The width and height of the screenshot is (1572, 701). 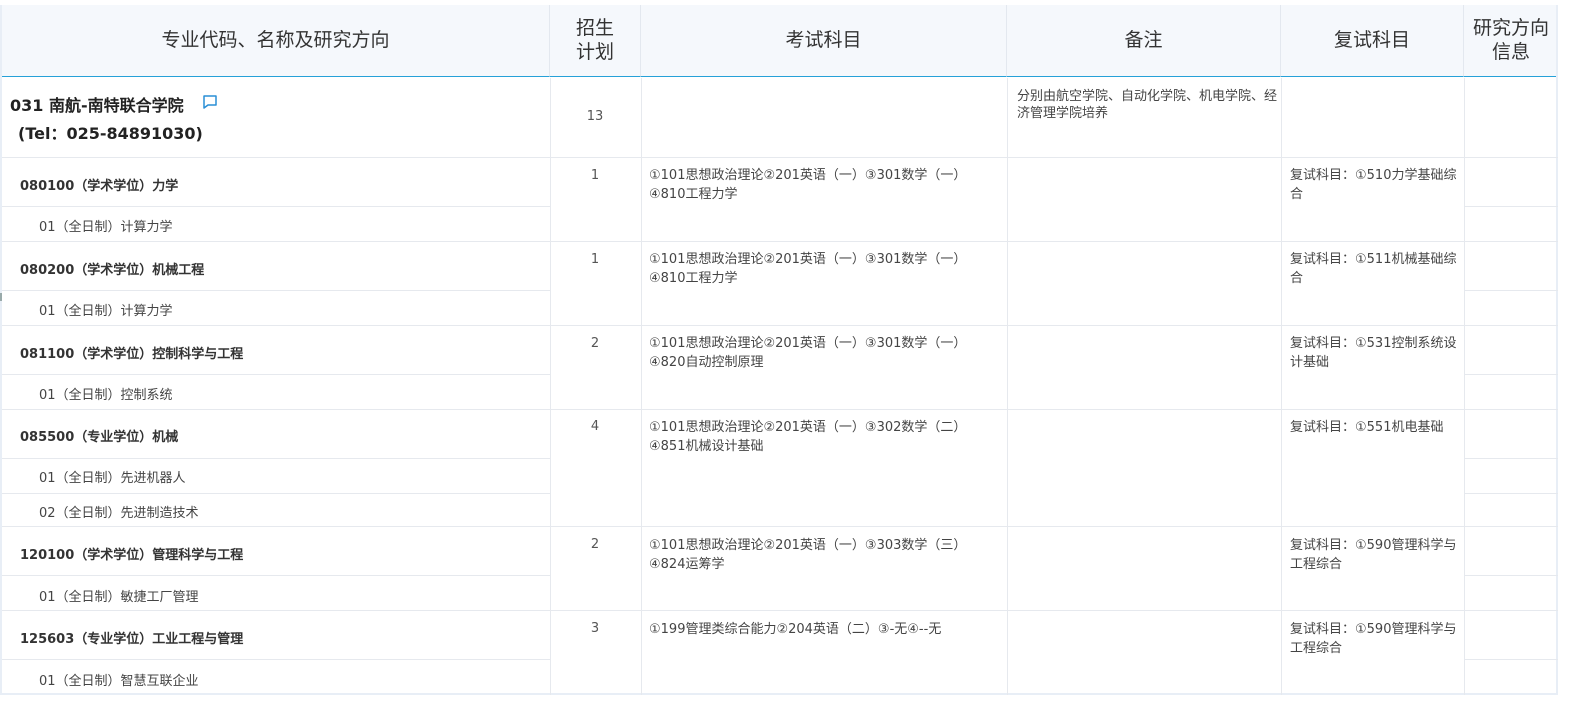 What do you see at coordinates (110, 133) in the screenshot?
I see `department-tel: (Tel：025-84891030)` at bounding box center [110, 133].